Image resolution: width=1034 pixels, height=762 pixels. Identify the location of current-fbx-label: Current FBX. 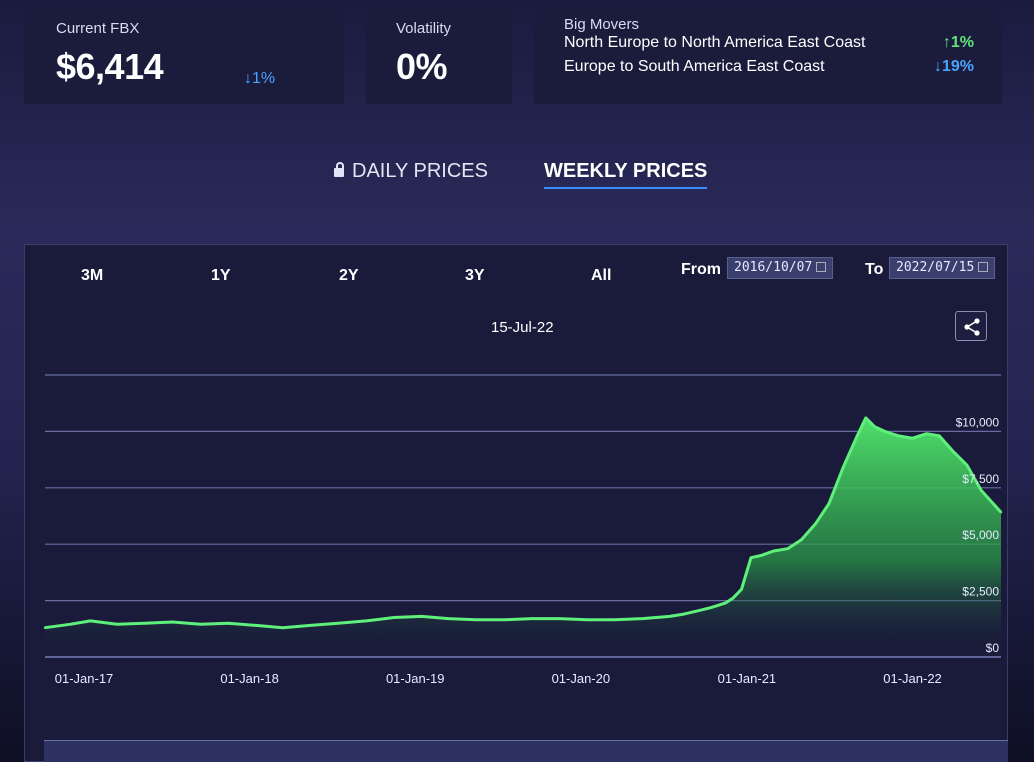
(98, 28).